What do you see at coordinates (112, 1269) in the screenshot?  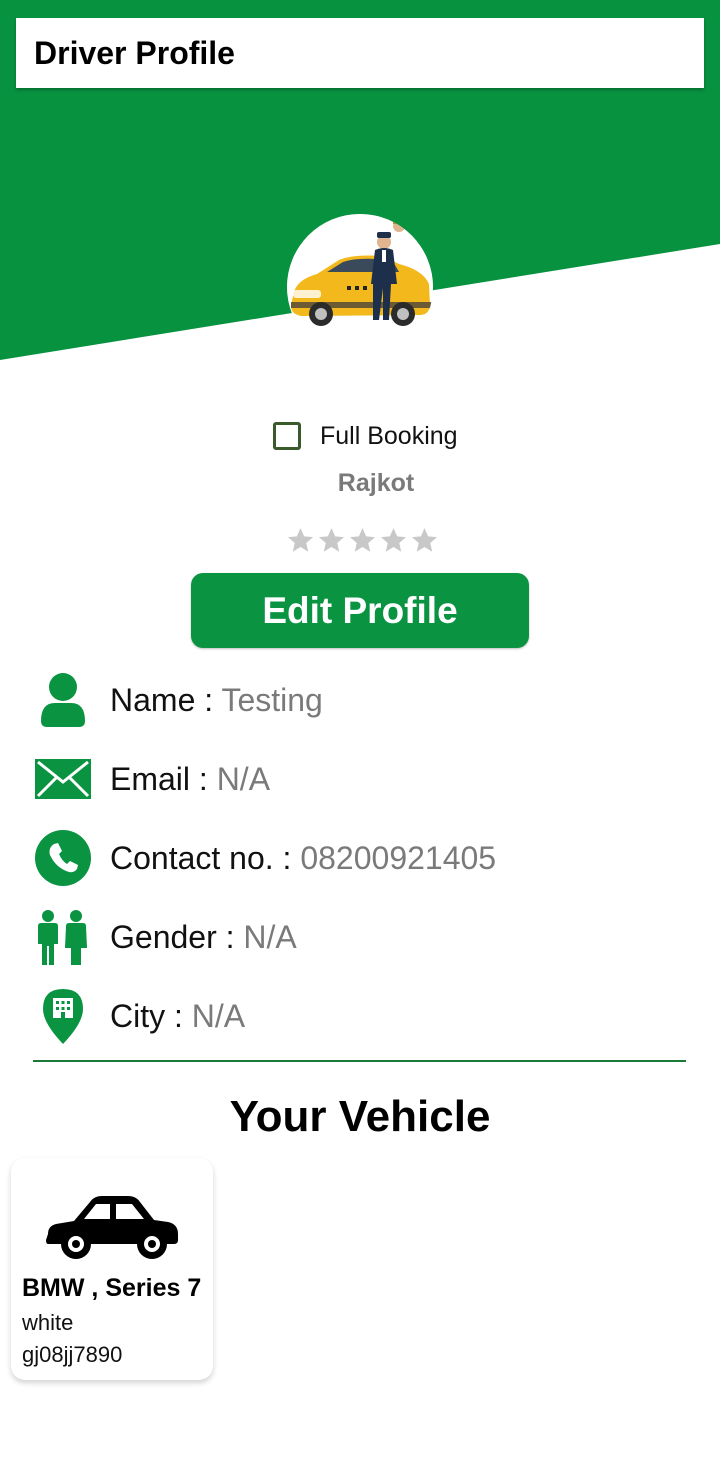 I see `vehicle-card: BMW , Series 7 white gj08jj7890` at bounding box center [112, 1269].